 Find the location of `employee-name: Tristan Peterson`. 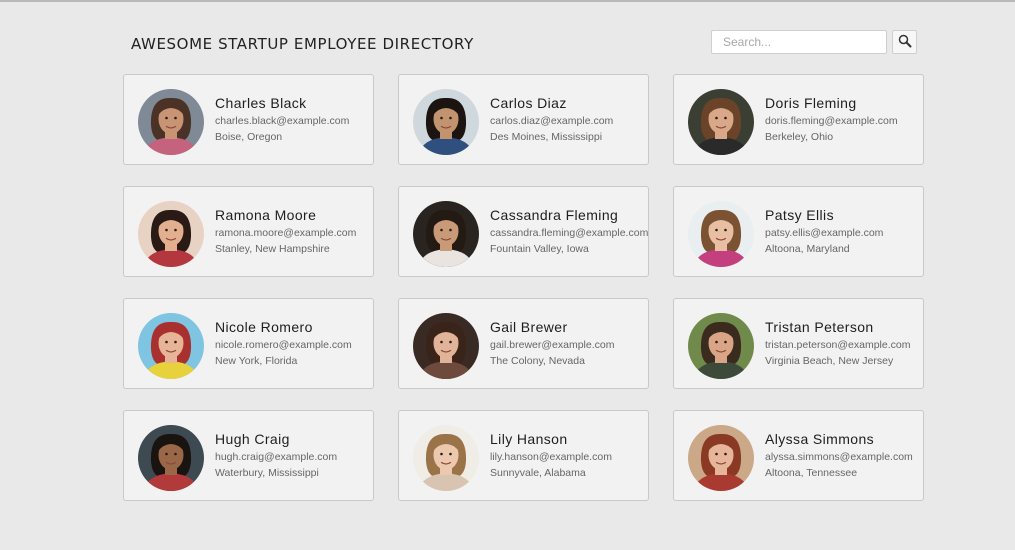

employee-name: Tristan Peterson is located at coordinates (819, 327).